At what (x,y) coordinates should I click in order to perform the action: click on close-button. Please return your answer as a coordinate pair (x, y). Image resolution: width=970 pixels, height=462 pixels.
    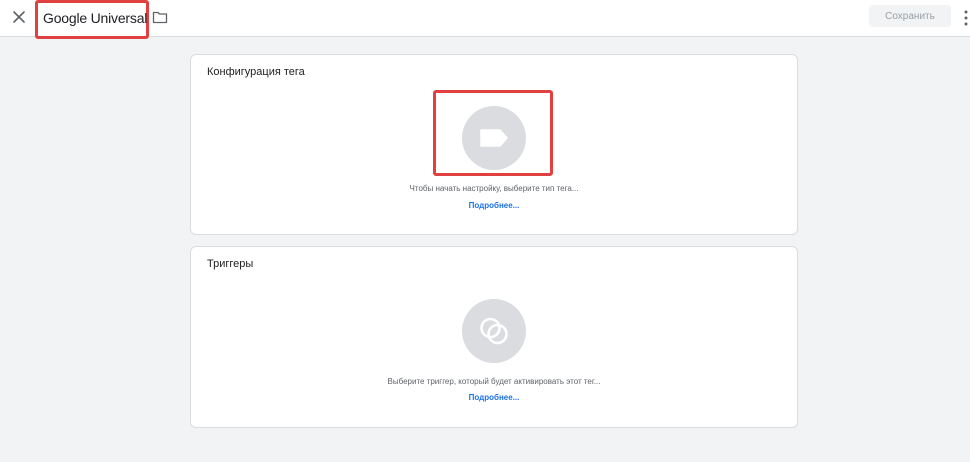
    Looking at the image, I should click on (19, 17).